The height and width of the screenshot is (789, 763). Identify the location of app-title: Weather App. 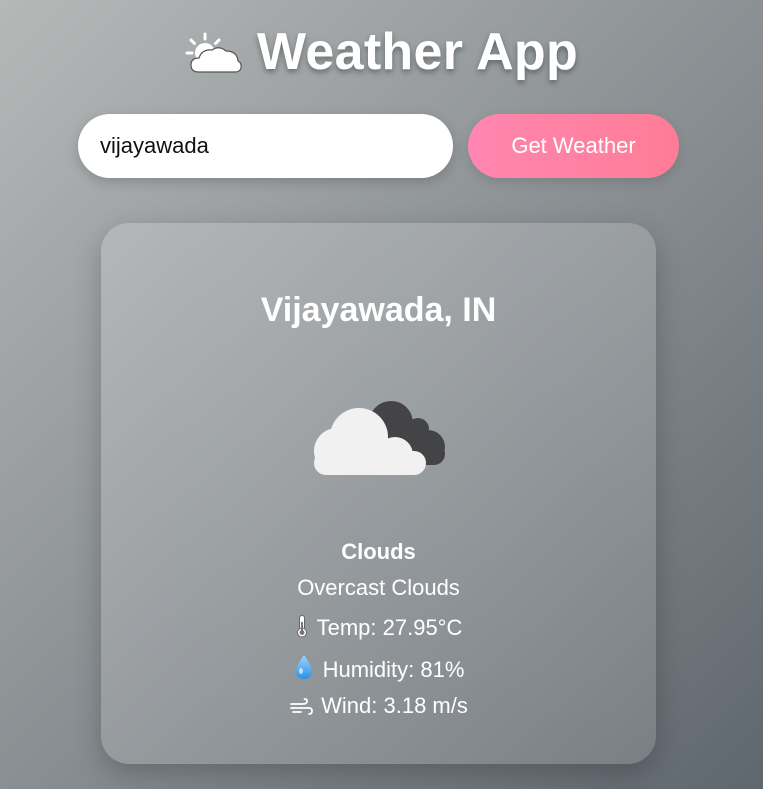
(381, 52).